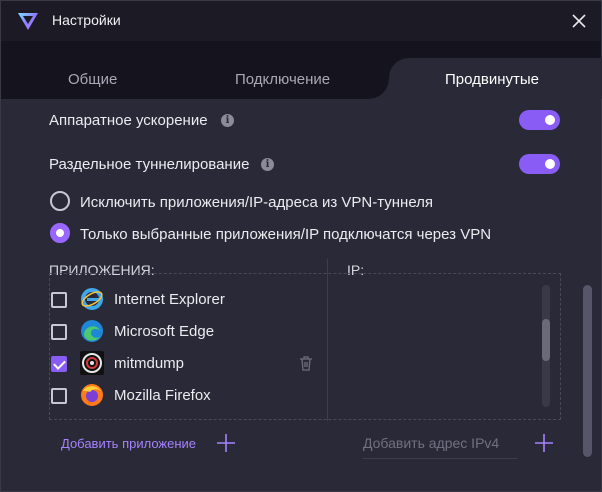 The height and width of the screenshot is (492, 602). What do you see at coordinates (92, 363) in the screenshot?
I see `mitmdump-icon` at bounding box center [92, 363].